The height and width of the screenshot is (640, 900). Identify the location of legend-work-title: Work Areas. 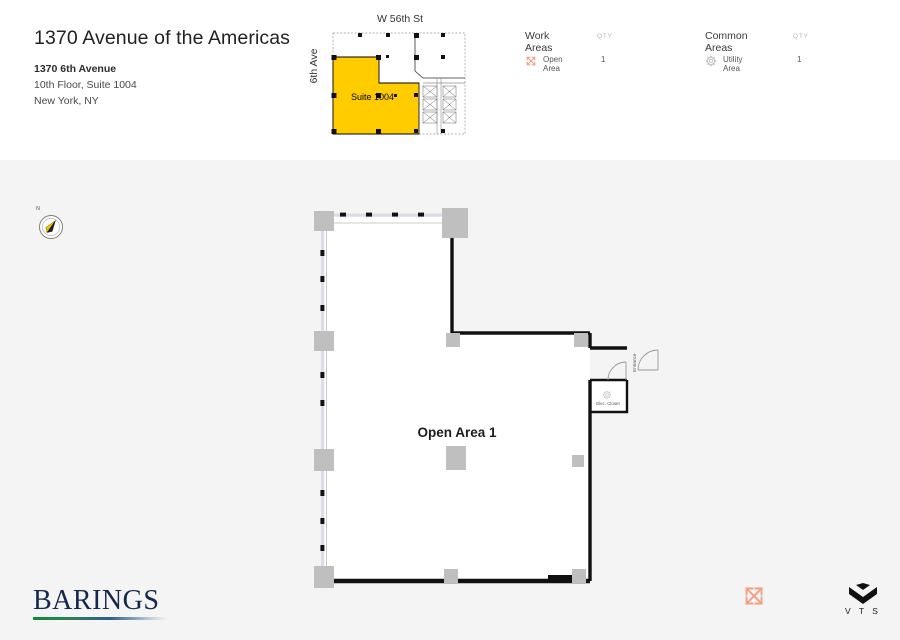
(539, 42).